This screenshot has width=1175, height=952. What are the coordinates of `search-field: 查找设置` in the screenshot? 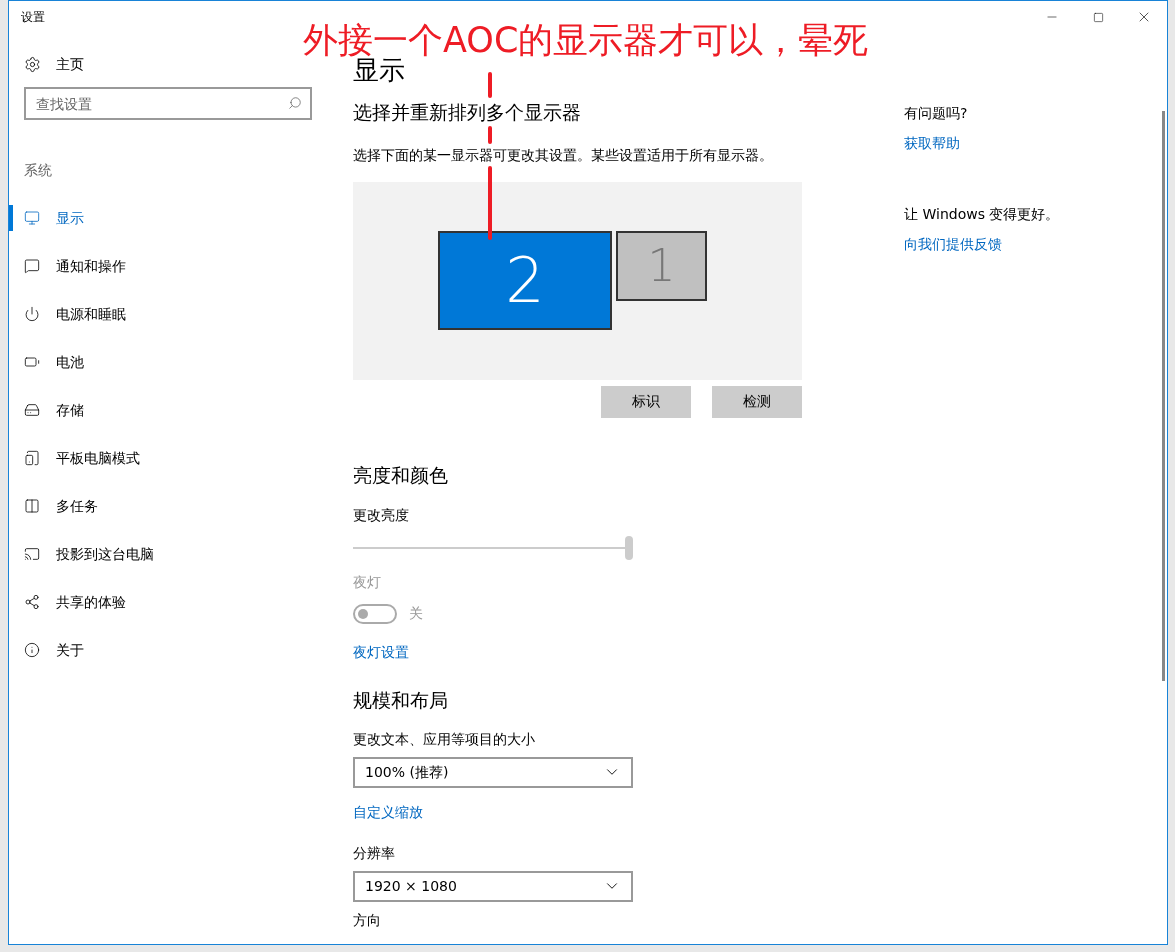 It's located at (168, 103).